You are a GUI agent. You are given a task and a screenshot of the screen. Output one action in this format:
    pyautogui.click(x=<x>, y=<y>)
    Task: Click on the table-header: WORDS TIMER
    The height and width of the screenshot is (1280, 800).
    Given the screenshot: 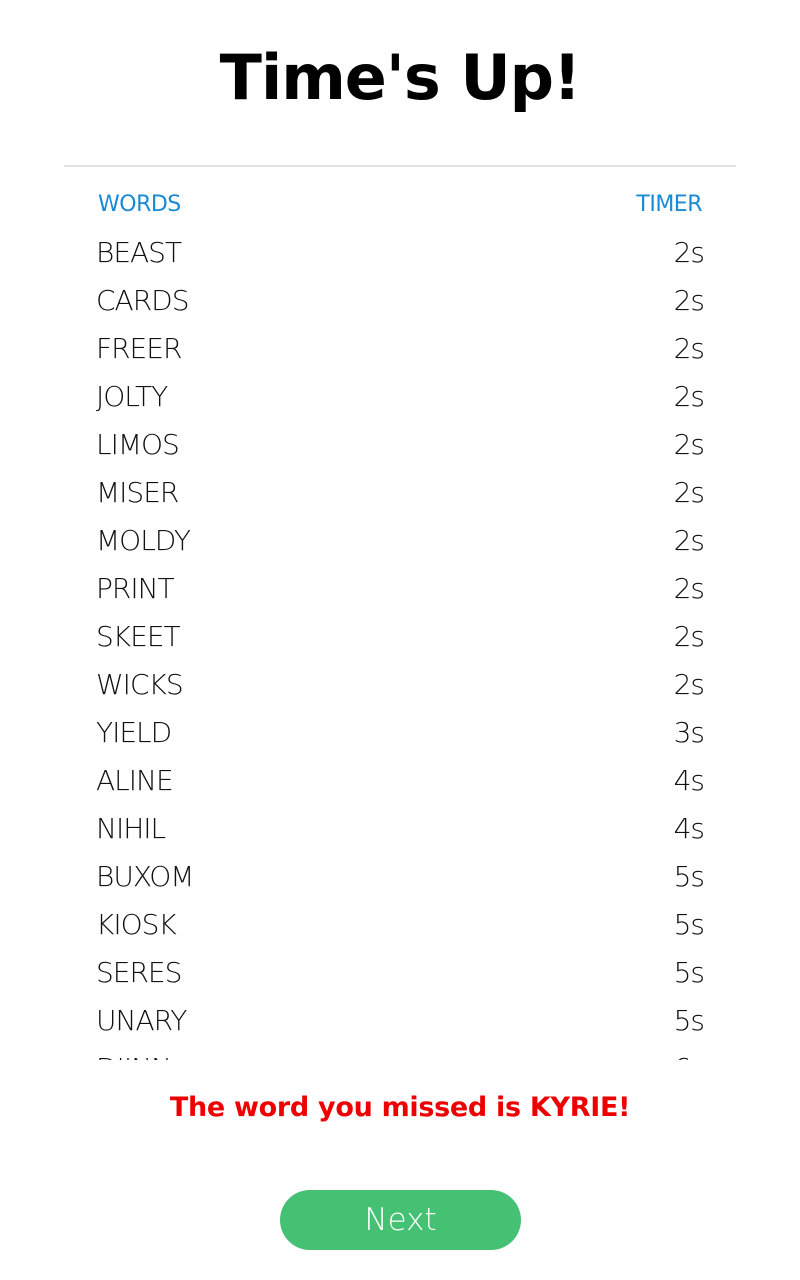 What is the action you would take?
    pyautogui.click(x=401, y=204)
    